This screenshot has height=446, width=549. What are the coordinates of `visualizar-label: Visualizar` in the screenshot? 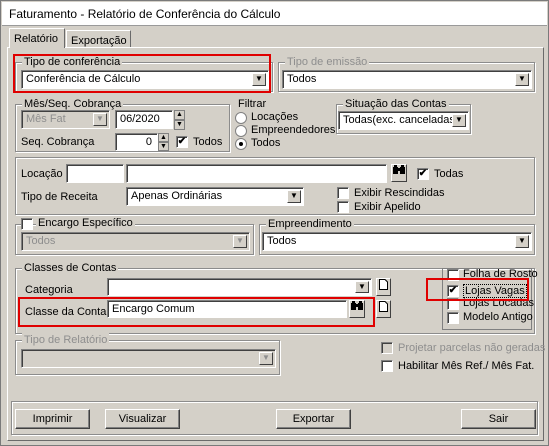 It's located at (142, 419).